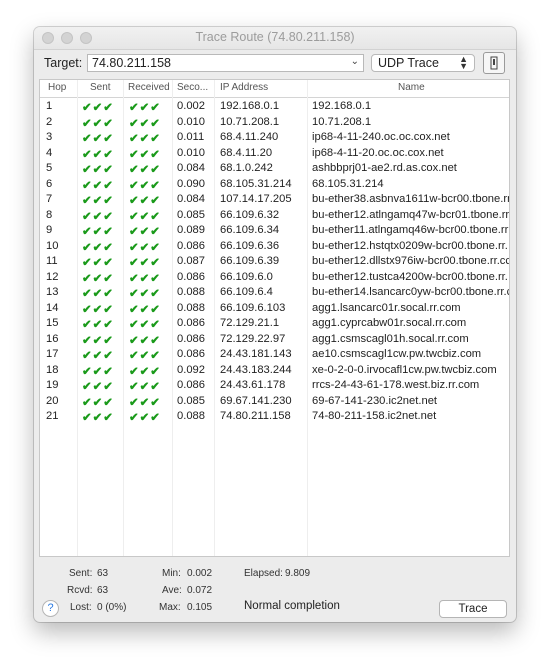 The image size is (550, 666). I want to click on ip-address-cell: 10.71.208.1, so click(250, 121).